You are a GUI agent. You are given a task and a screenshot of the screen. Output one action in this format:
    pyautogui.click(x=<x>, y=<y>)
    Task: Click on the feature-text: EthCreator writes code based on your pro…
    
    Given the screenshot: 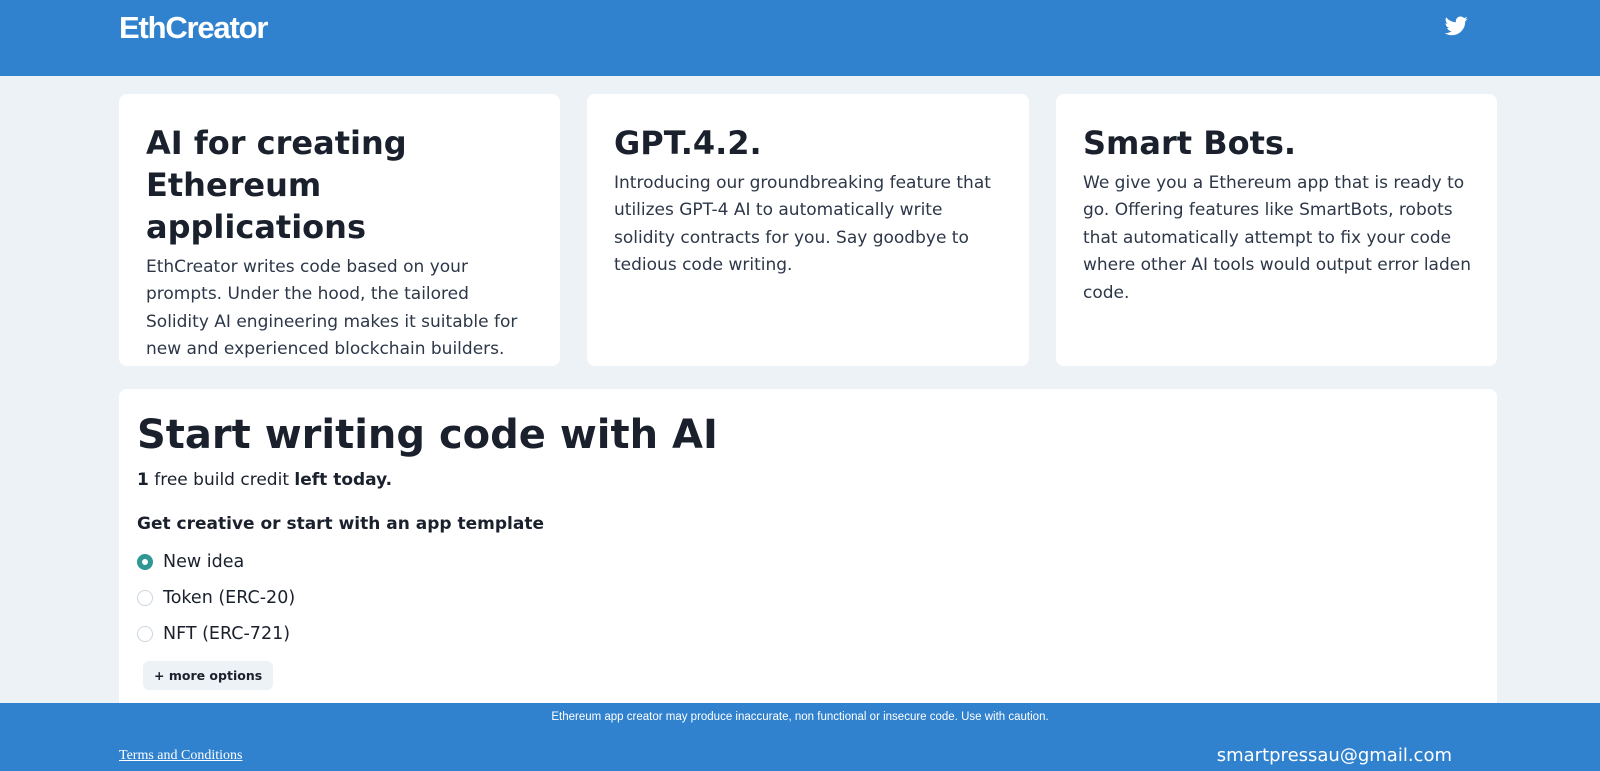 What is the action you would take?
    pyautogui.click(x=332, y=308)
    